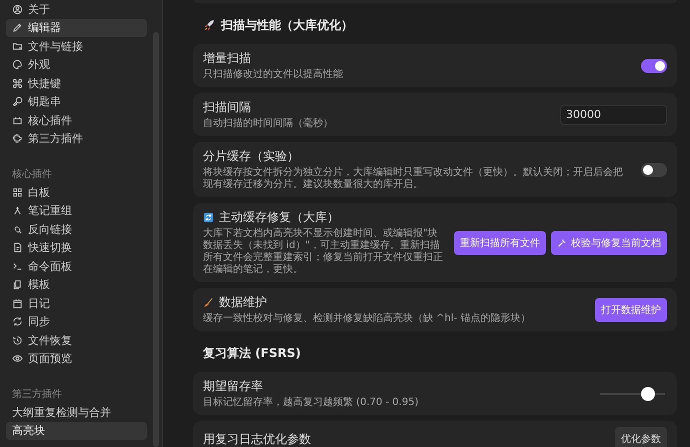 The width and height of the screenshot is (690, 447). Describe the element at coordinates (17, 192) in the screenshot. I see `grid-icon` at that location.